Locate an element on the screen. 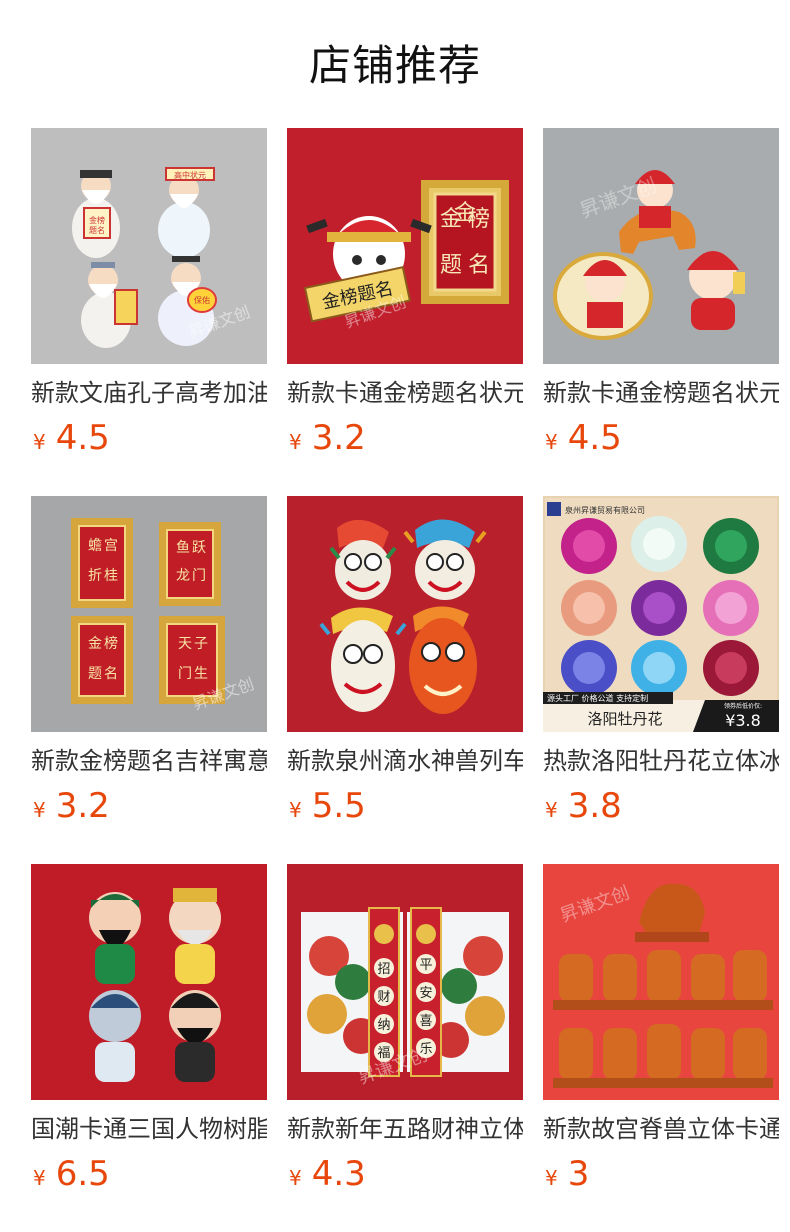  product-card: 金 金 榜 题 名 金榜题名 昇谦文创 新款卡通金榜题名状元 ¥ 3.2 is located at coordinates (405, 312).